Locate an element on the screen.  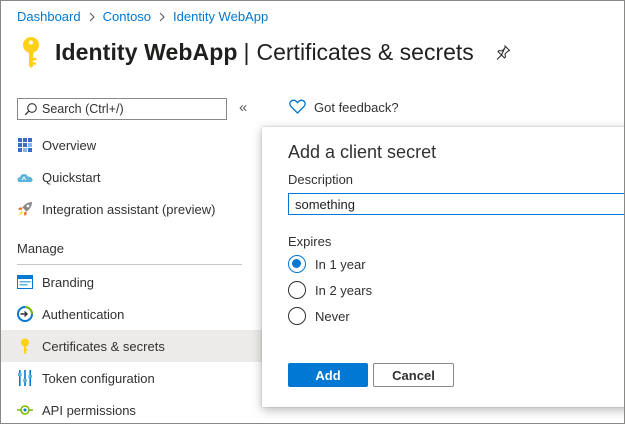
description-label: Description is located at coordinates (321, 179).